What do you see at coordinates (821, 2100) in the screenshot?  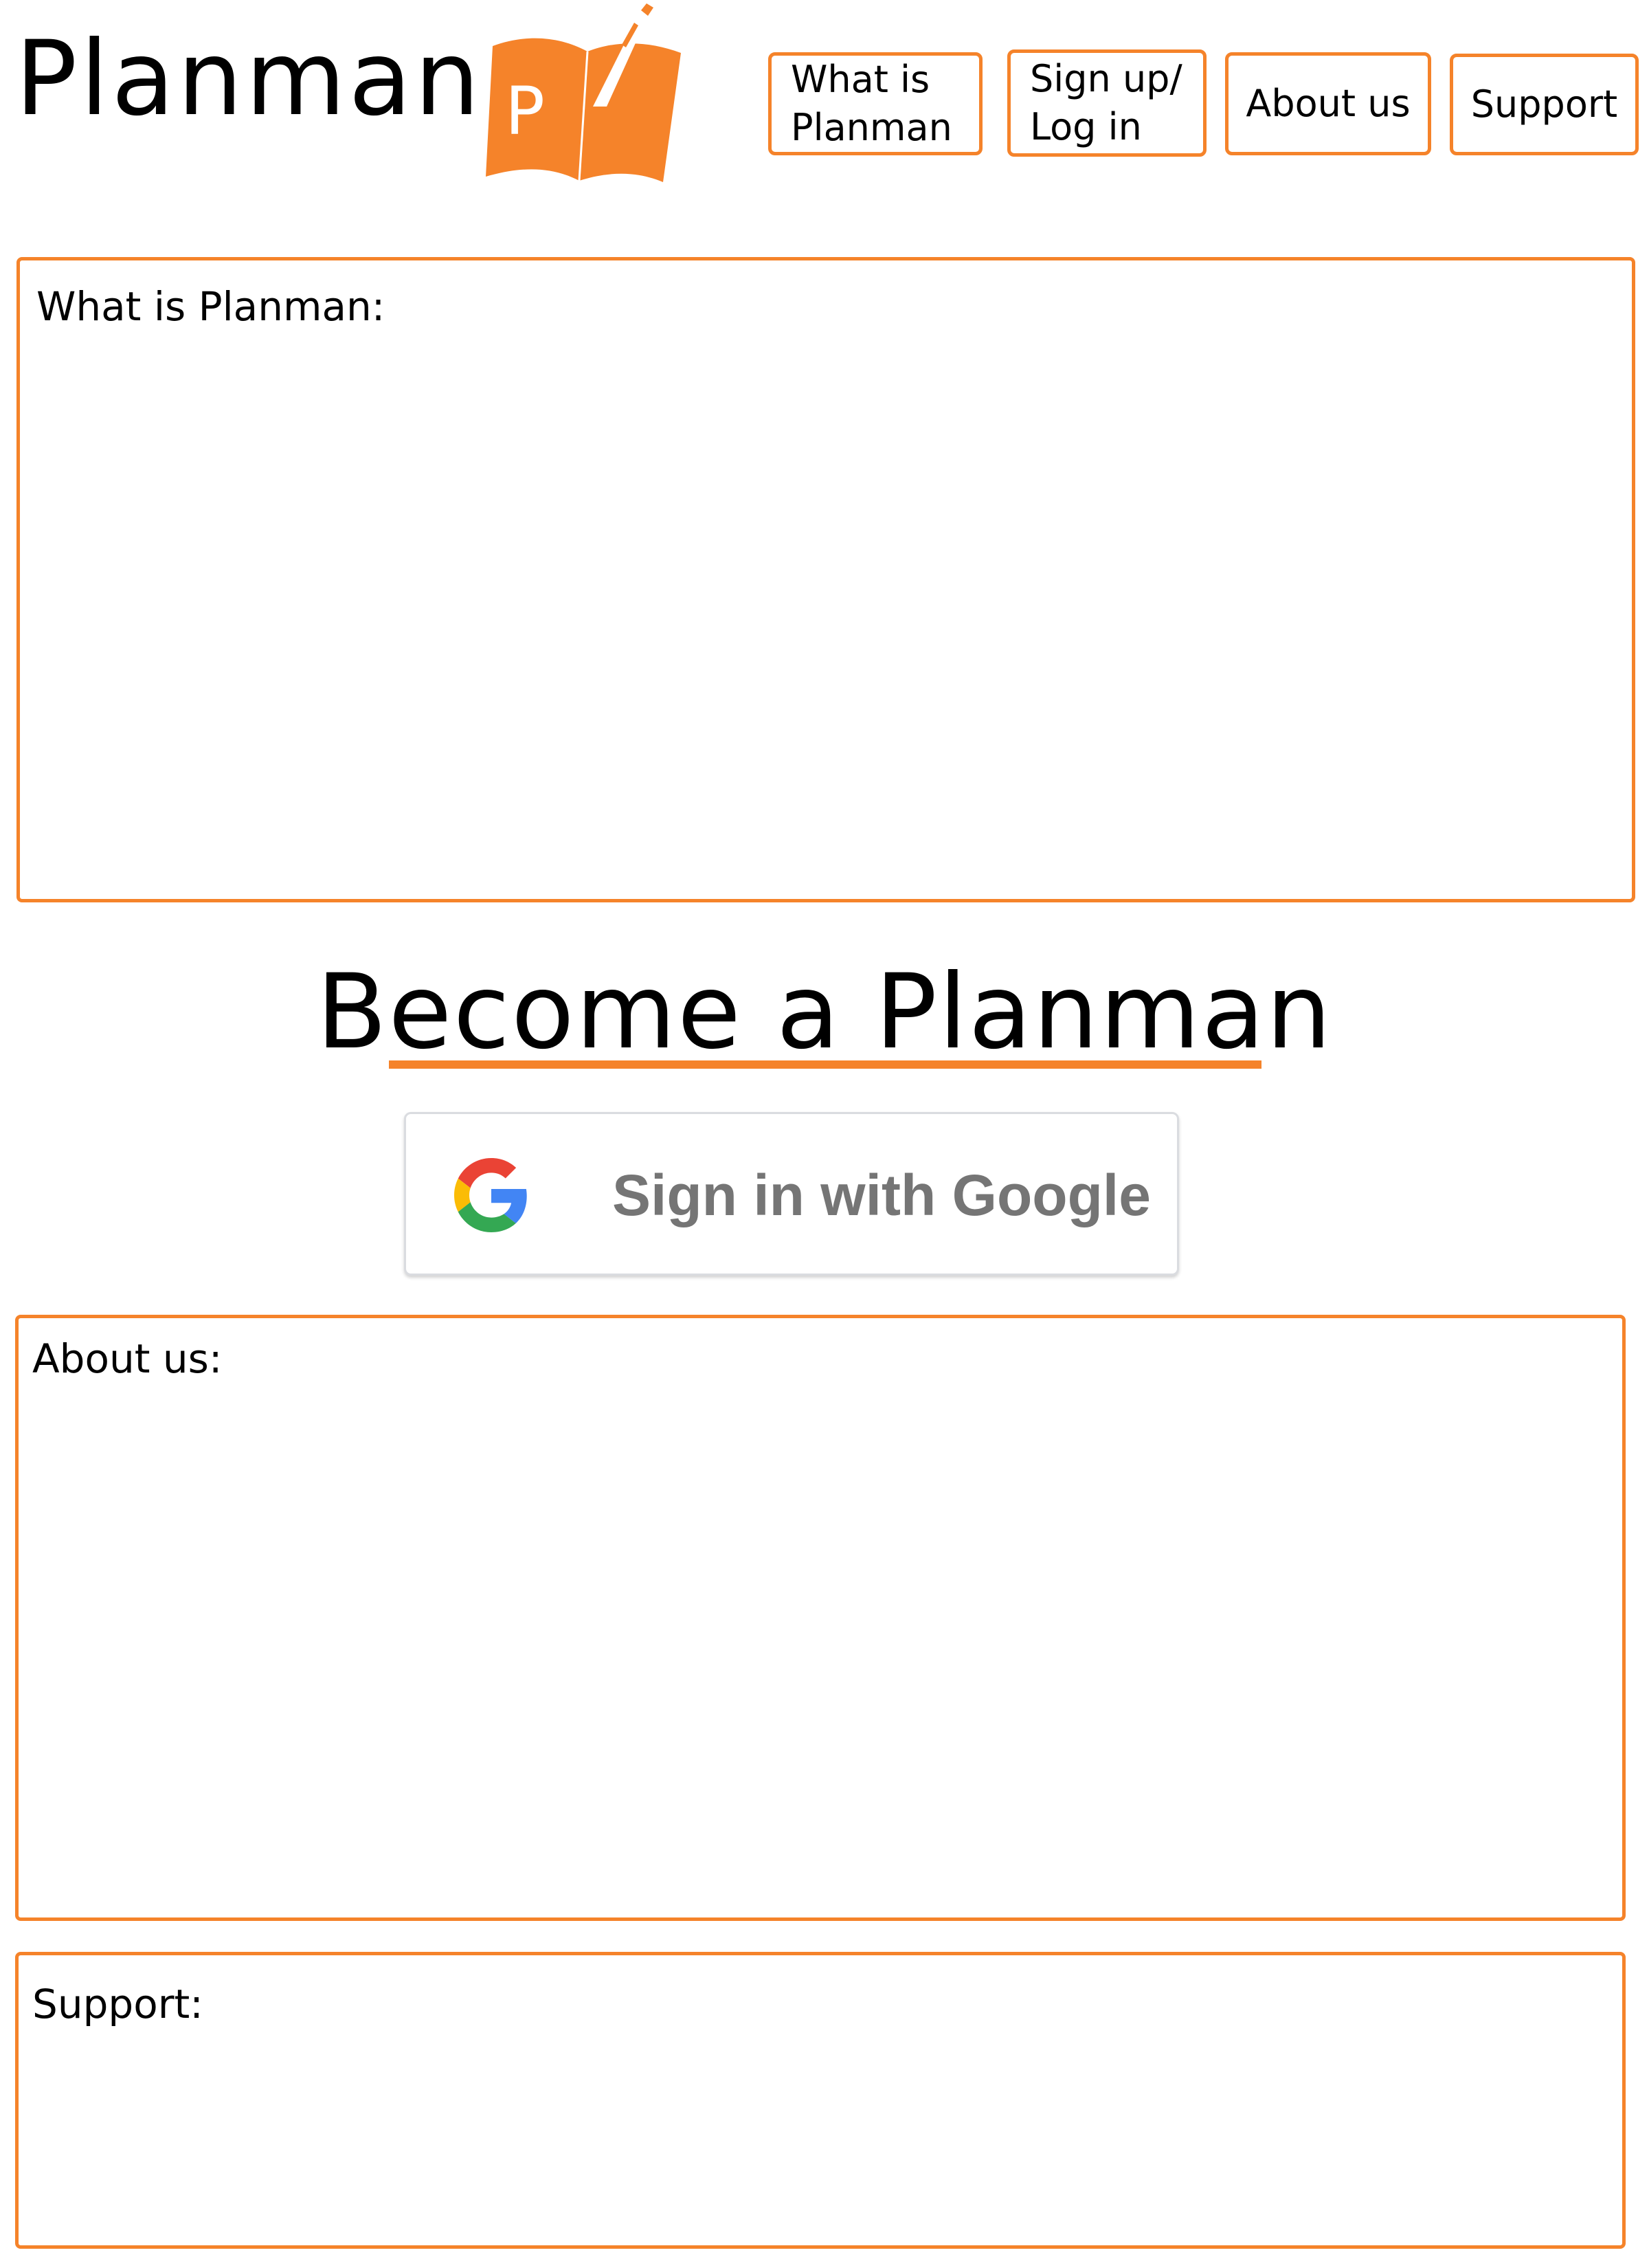 I see `support-section: Support:` at bounding box center [821, 2100].